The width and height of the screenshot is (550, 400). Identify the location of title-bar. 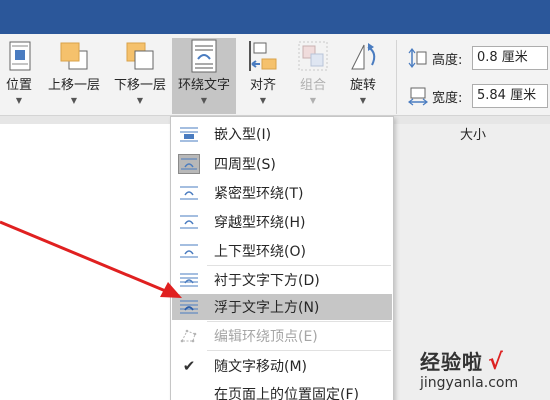
(275, 17).